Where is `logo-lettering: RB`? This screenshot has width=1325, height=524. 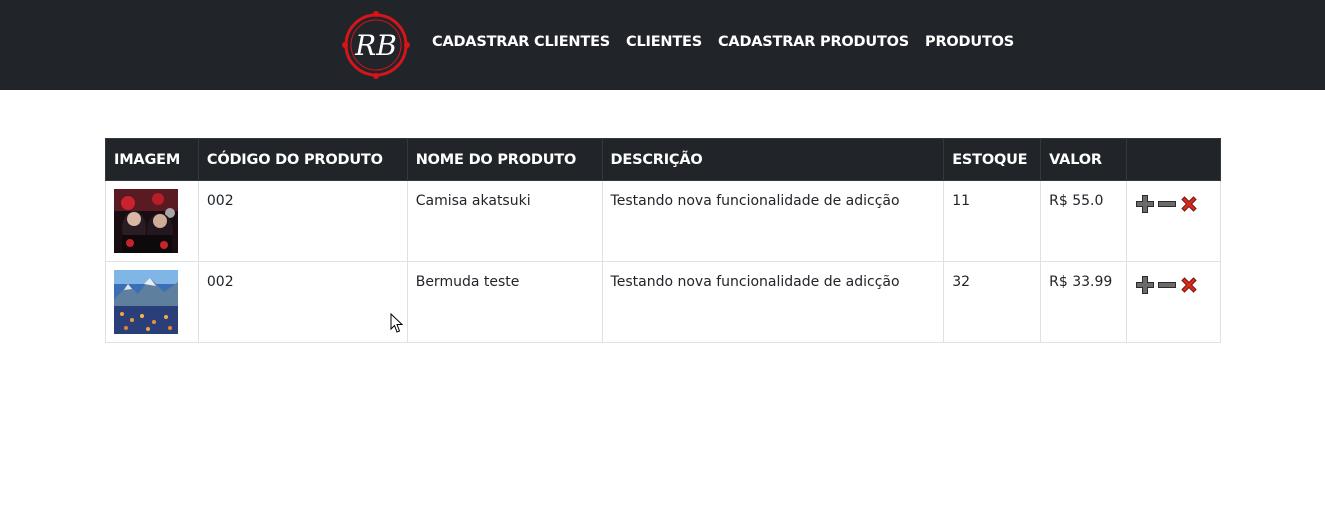
logo-lettering: RB is located at coordinates (375, 45).